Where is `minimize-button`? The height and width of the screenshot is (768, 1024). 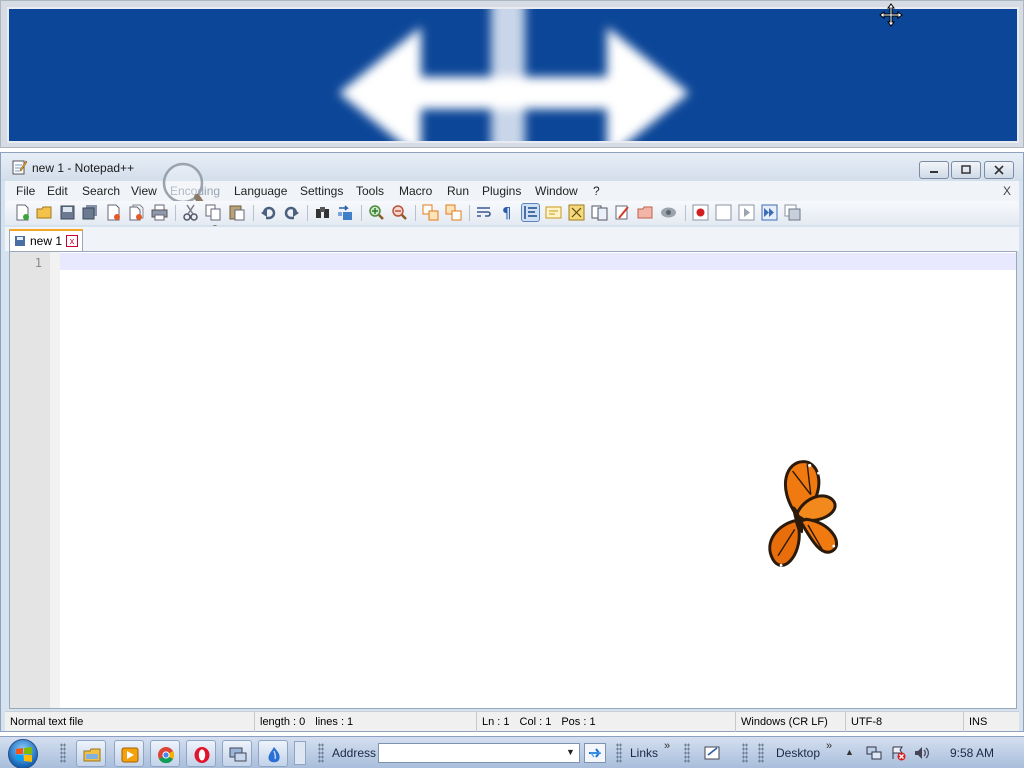 minimize-button is located at coordinates (934, 170).